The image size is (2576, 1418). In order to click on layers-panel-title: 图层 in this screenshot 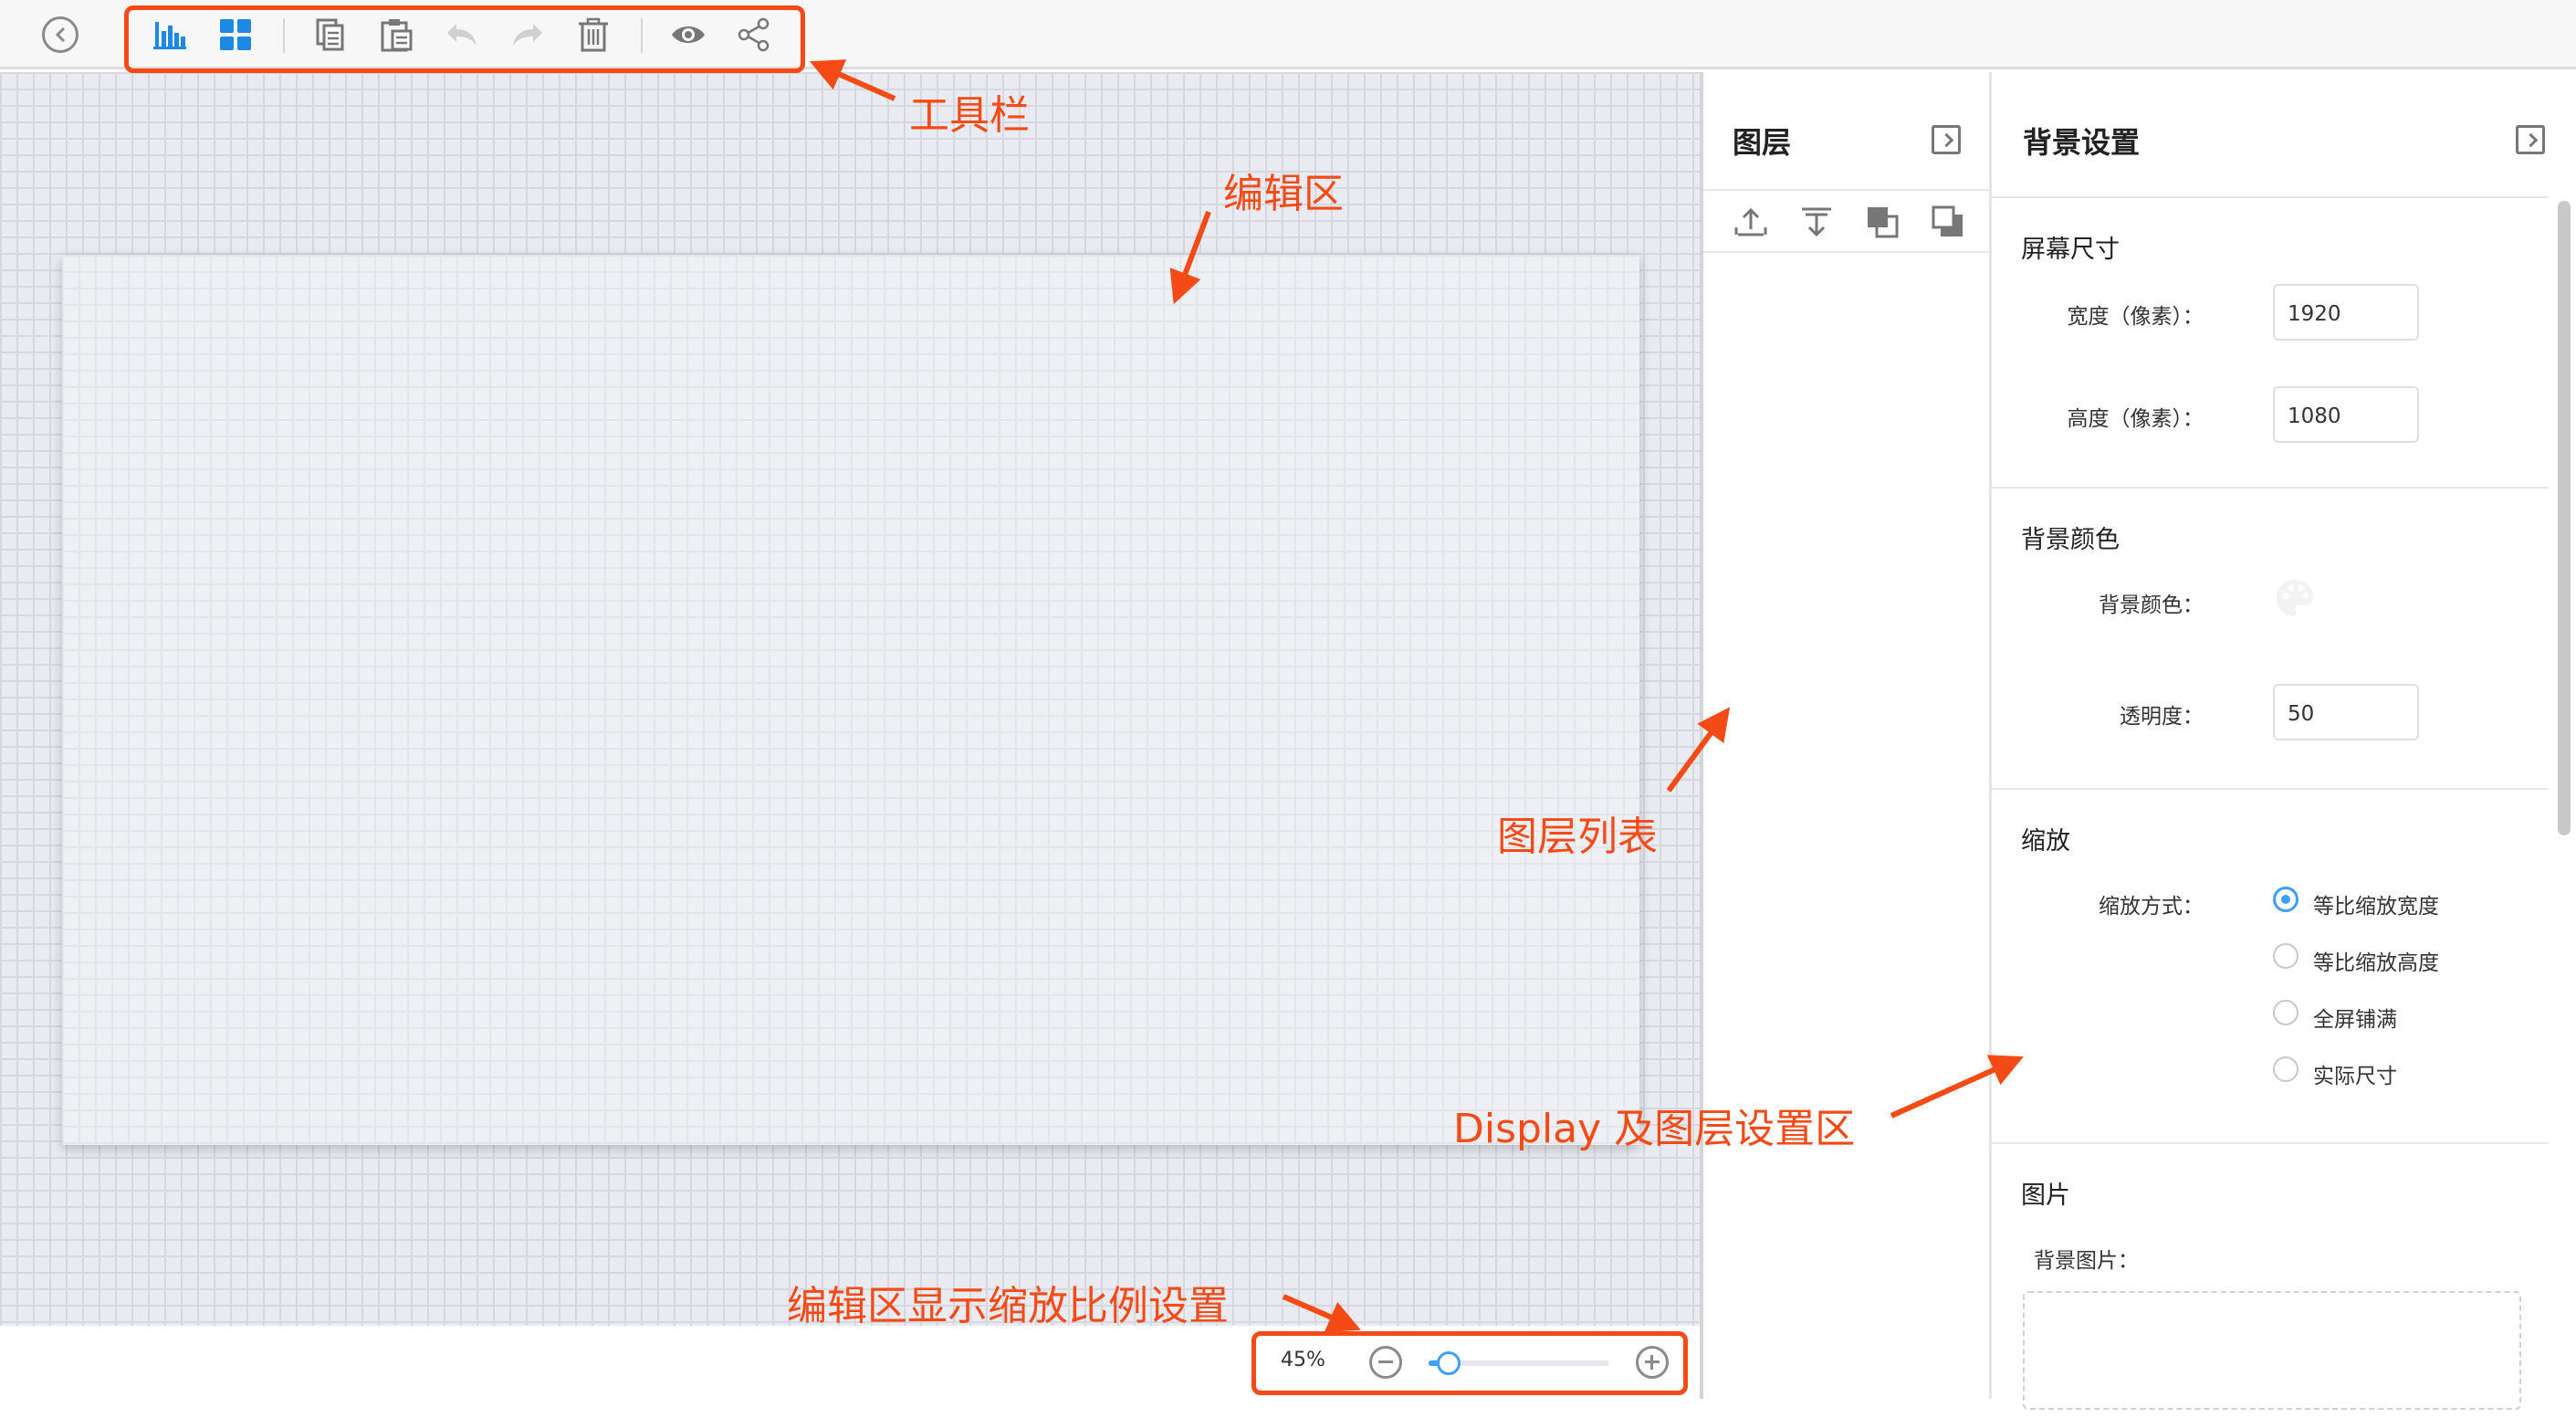, I will do `click(1763, 142)`.